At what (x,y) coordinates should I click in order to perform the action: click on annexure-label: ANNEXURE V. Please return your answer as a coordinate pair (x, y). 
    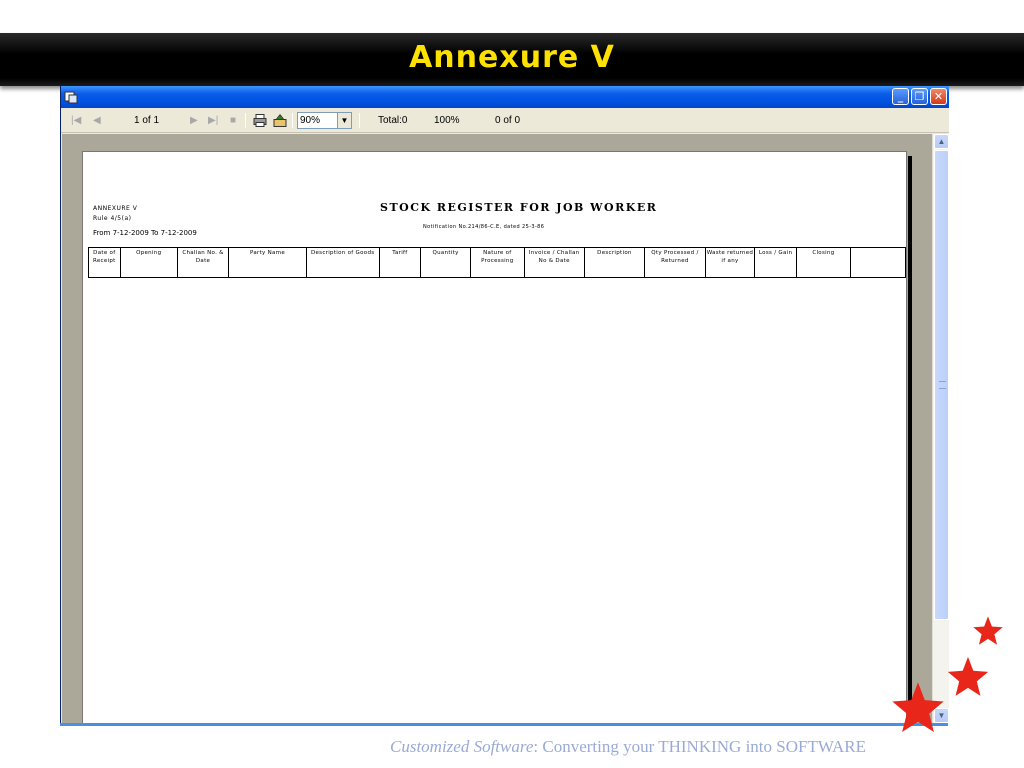
    Looking at the image, I should click on (115, 208).